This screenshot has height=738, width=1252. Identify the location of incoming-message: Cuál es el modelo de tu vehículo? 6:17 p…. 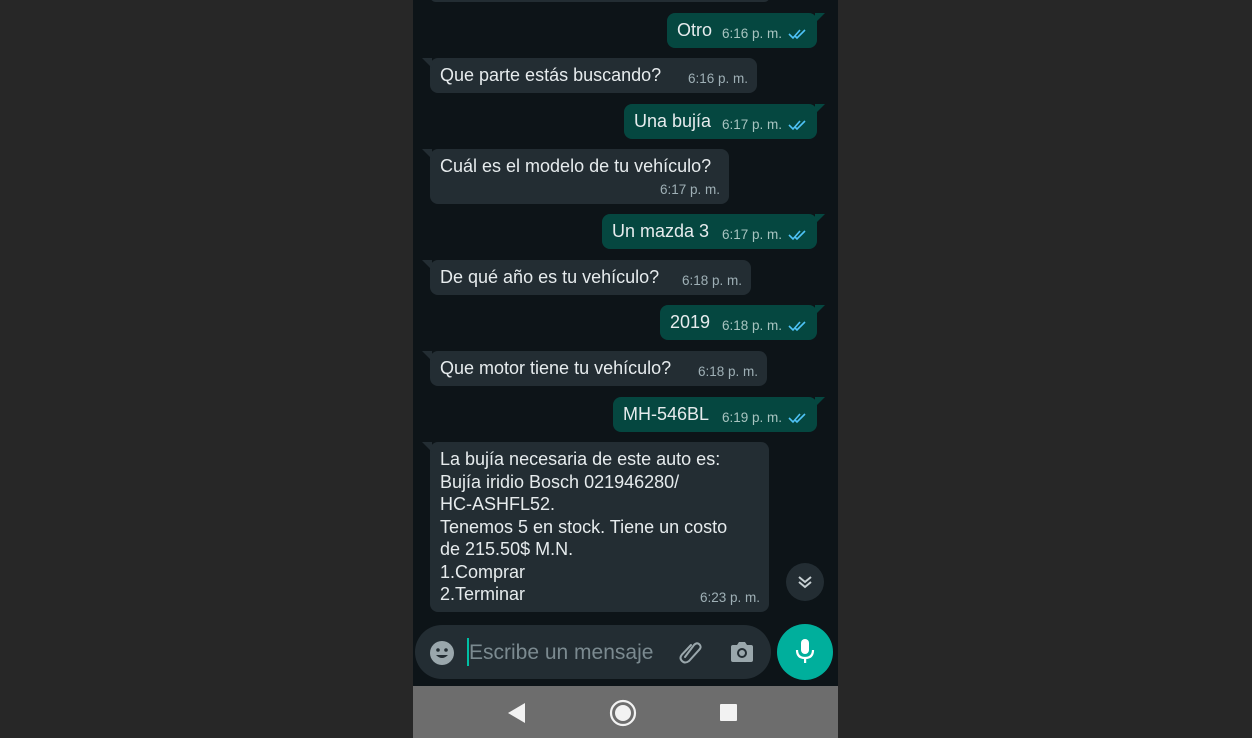
(575, 176).